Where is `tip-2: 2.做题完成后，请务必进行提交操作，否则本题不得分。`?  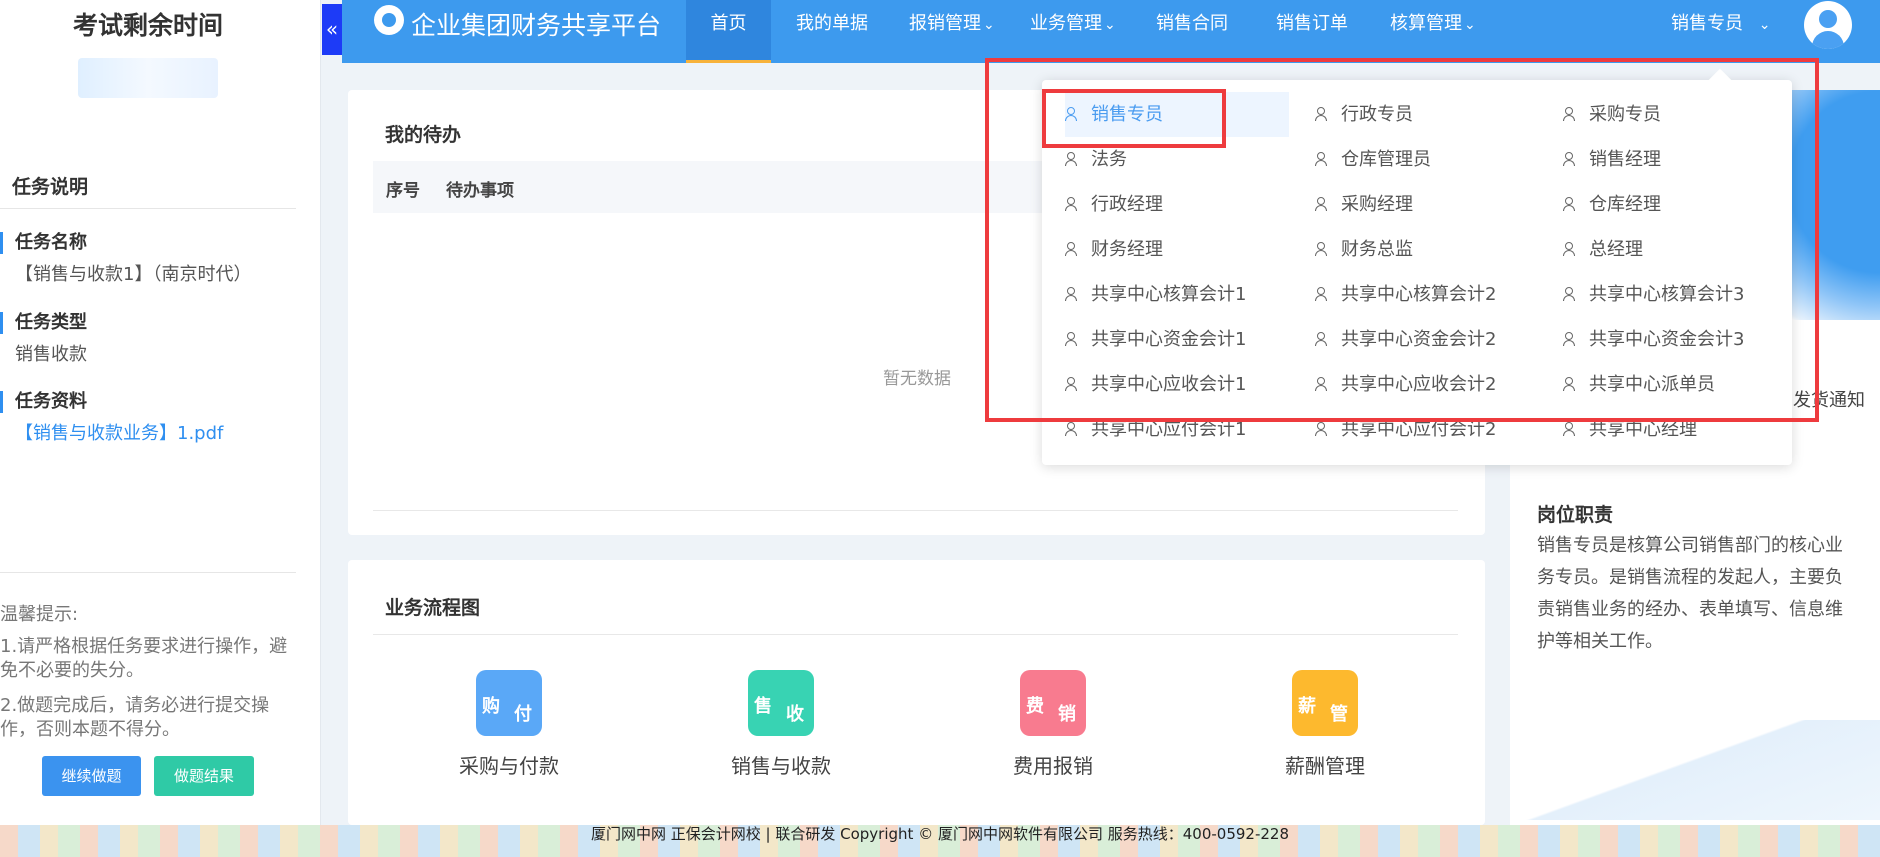 tip-2: 2.做题完成后，请务必进行提交操作，否则本题不得分。 is located at coordinates (135, 717).